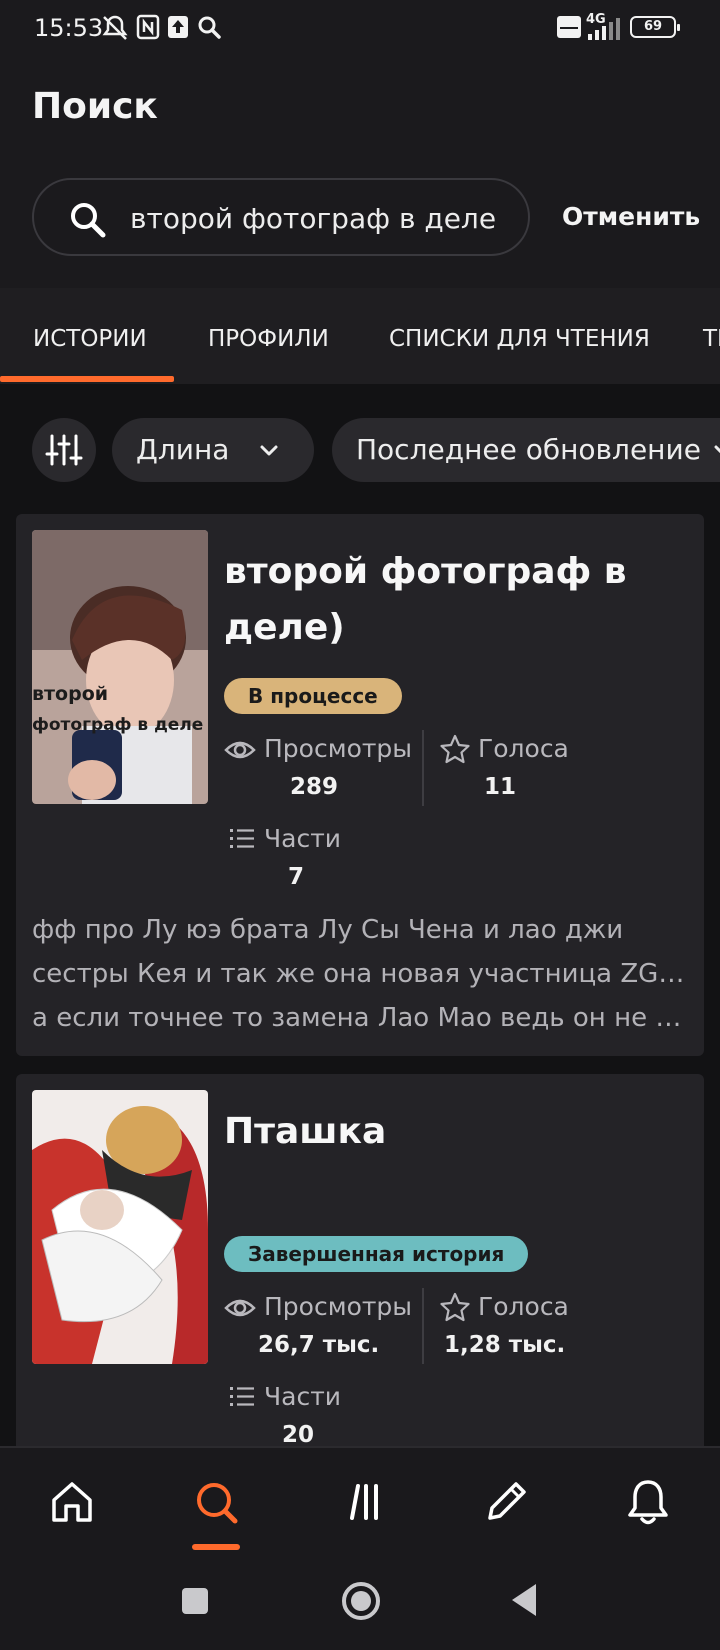 Image resolution: width=720 pixels, height=1650 pixels. I want to click on nav-write, so click(506, 1502).